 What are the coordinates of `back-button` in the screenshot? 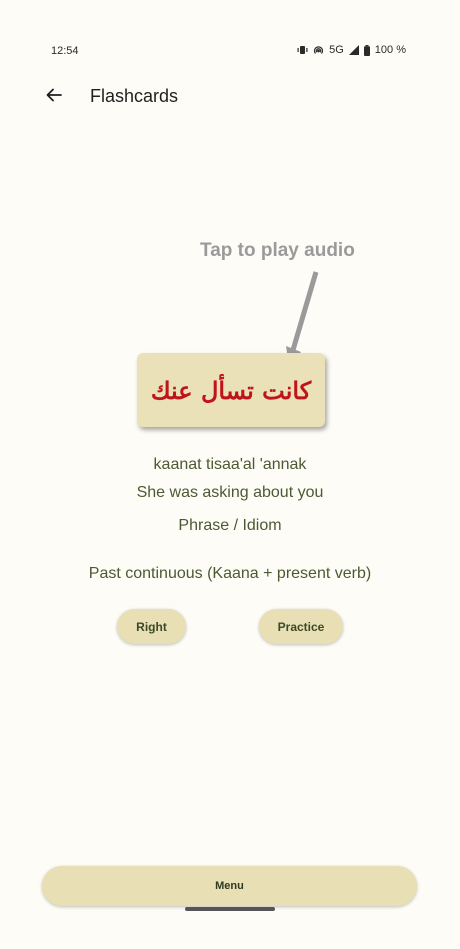 It's located at (54, 97).